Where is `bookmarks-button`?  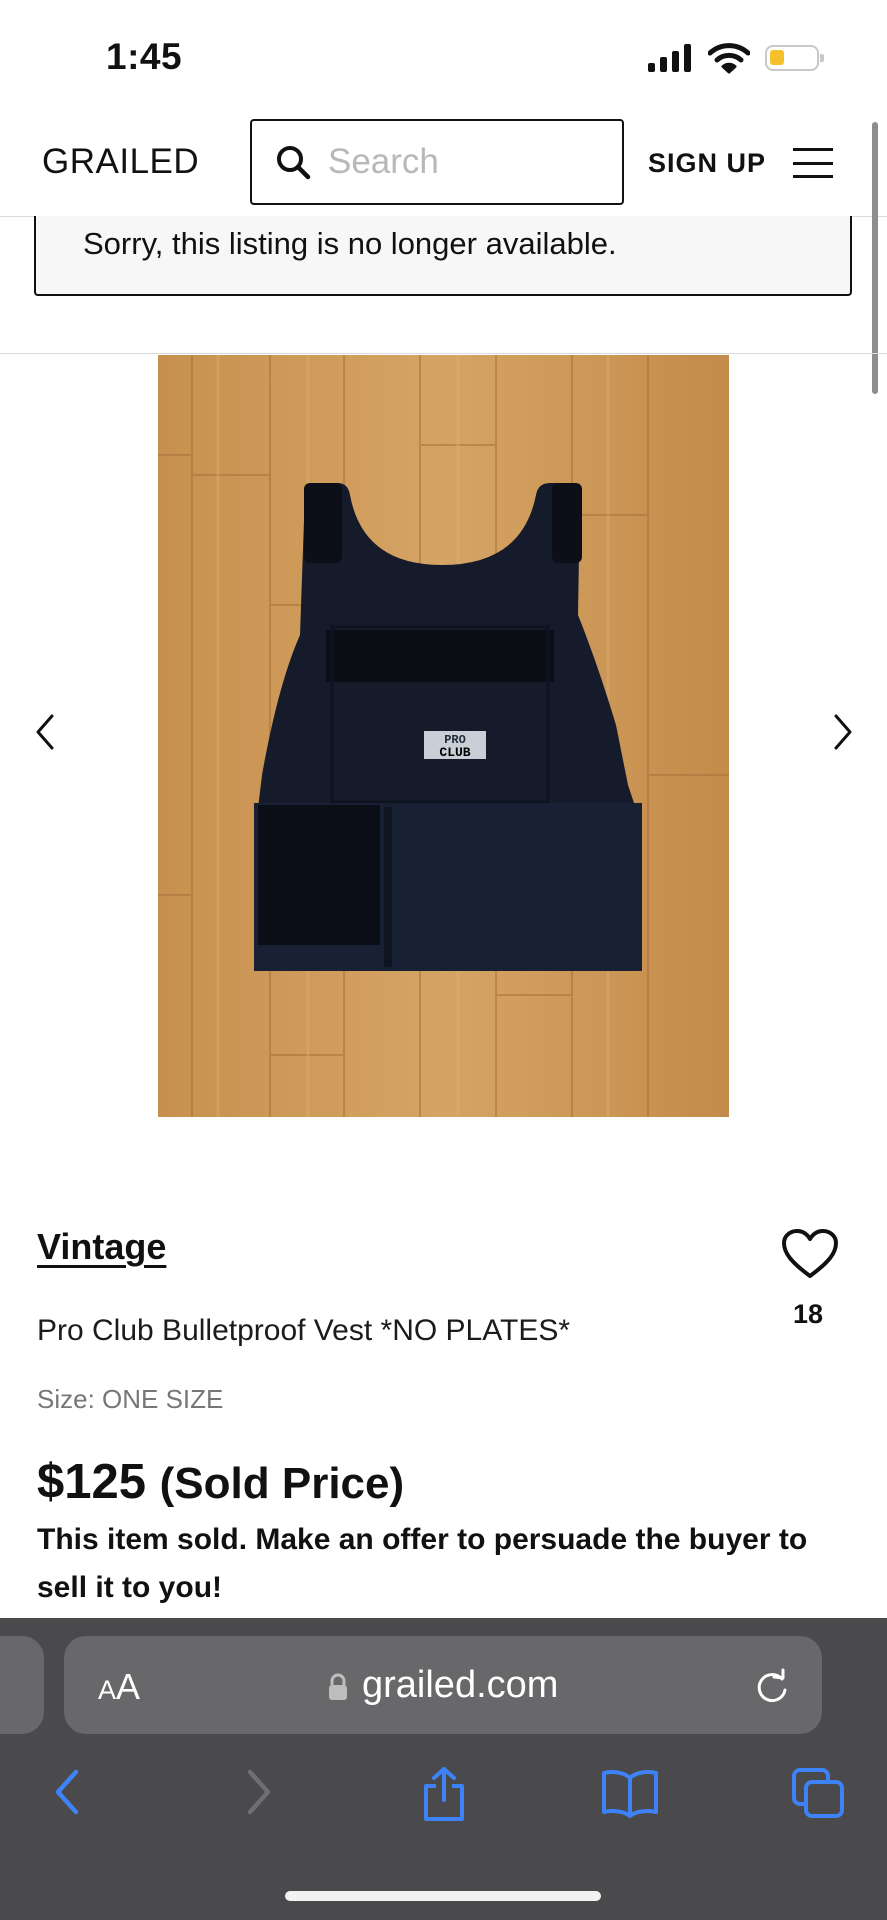
bookmarks-button is located at coordinates (630, 1794).